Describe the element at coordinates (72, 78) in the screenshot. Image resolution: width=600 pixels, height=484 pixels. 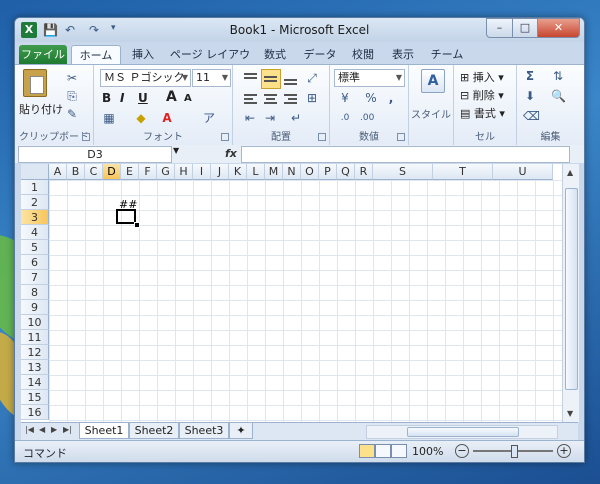
I see `cut-icon: ✂` at that location.